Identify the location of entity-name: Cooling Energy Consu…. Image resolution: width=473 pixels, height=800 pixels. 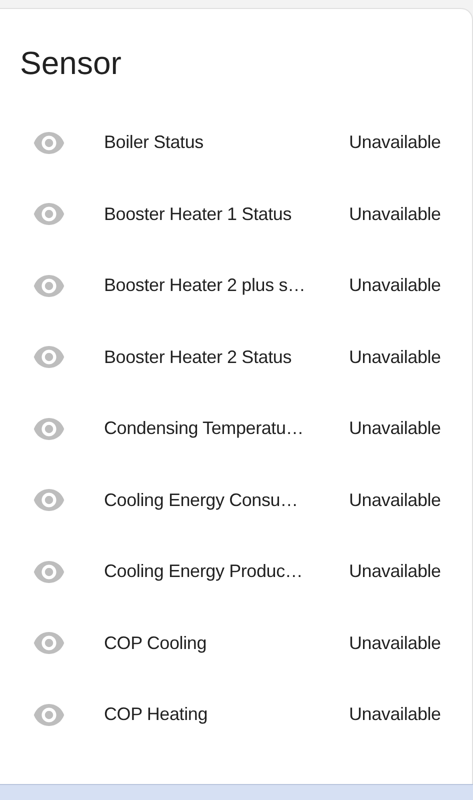
(226, 500).